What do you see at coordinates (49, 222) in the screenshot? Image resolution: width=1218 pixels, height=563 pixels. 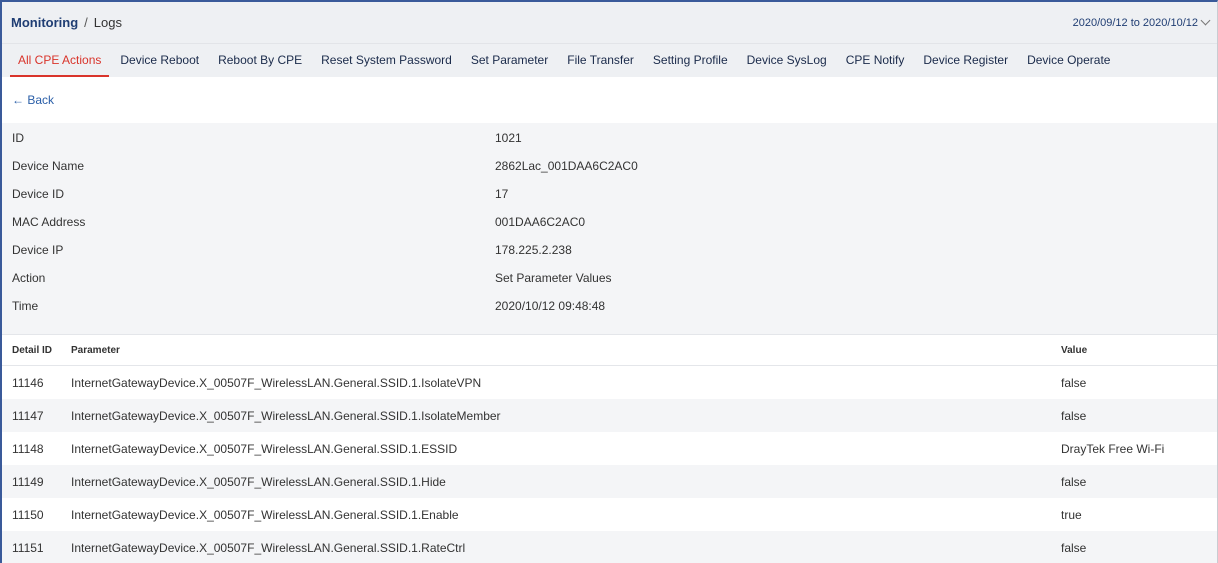 I see `info-label: MAC Address` at bounding box center [49, 222].